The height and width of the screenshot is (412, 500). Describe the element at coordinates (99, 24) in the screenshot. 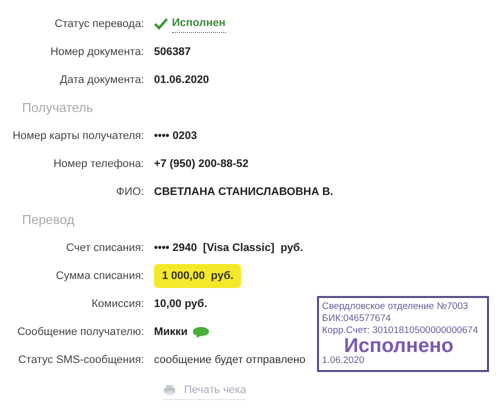

I see `field-label: Статус перевода:` at that location.